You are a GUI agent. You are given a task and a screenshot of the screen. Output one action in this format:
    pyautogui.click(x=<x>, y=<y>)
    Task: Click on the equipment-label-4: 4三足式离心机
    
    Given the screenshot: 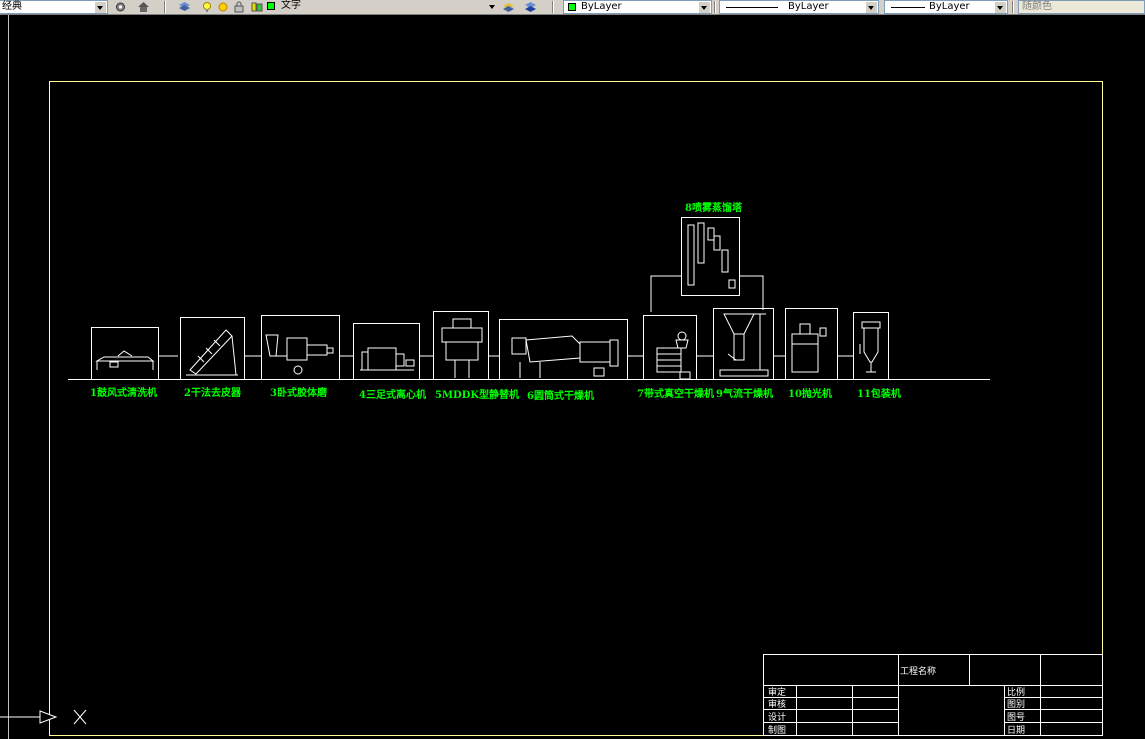 What is the action you would take?
    pyautogui.click(x=392, y=394)
    